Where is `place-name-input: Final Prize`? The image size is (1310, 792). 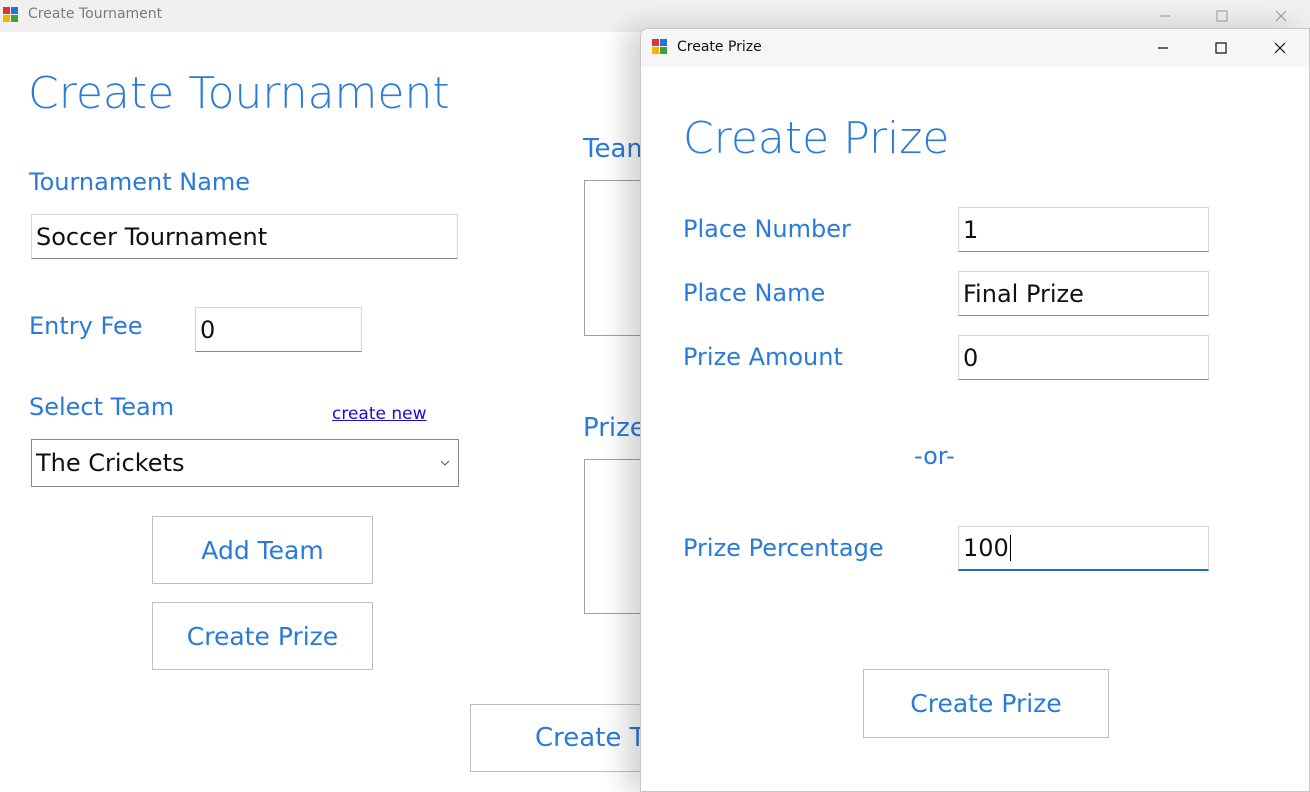 place-name-input: Final Prize is located at coordinates (1083, 293).